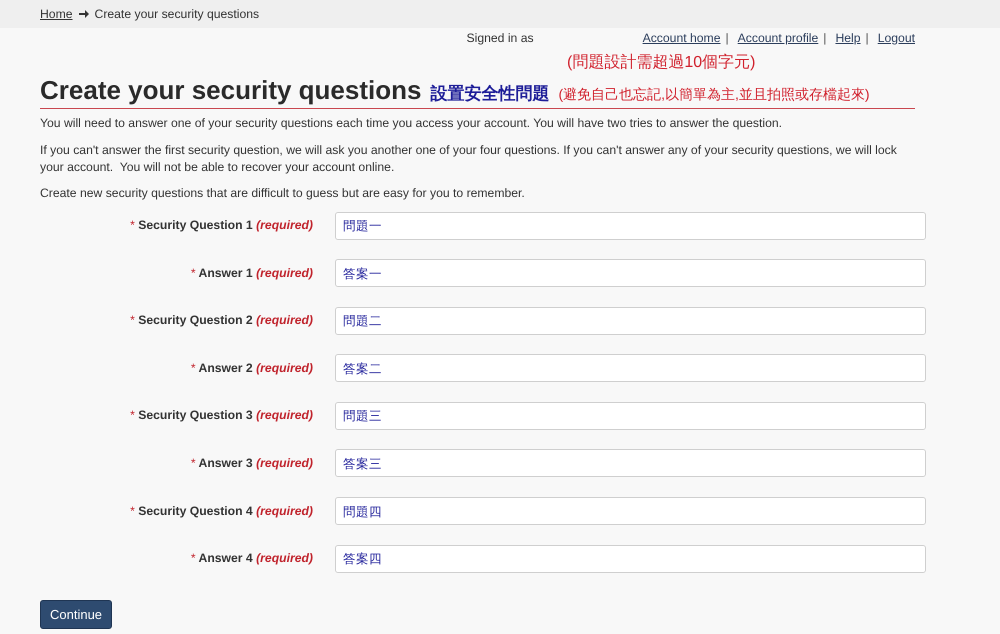 The height and width of the screenshot is (634, 1000). What do you see at coordinates (896, 38) in the screenshot?
I see `account-link: Logout` at bounding box center [896, 38].